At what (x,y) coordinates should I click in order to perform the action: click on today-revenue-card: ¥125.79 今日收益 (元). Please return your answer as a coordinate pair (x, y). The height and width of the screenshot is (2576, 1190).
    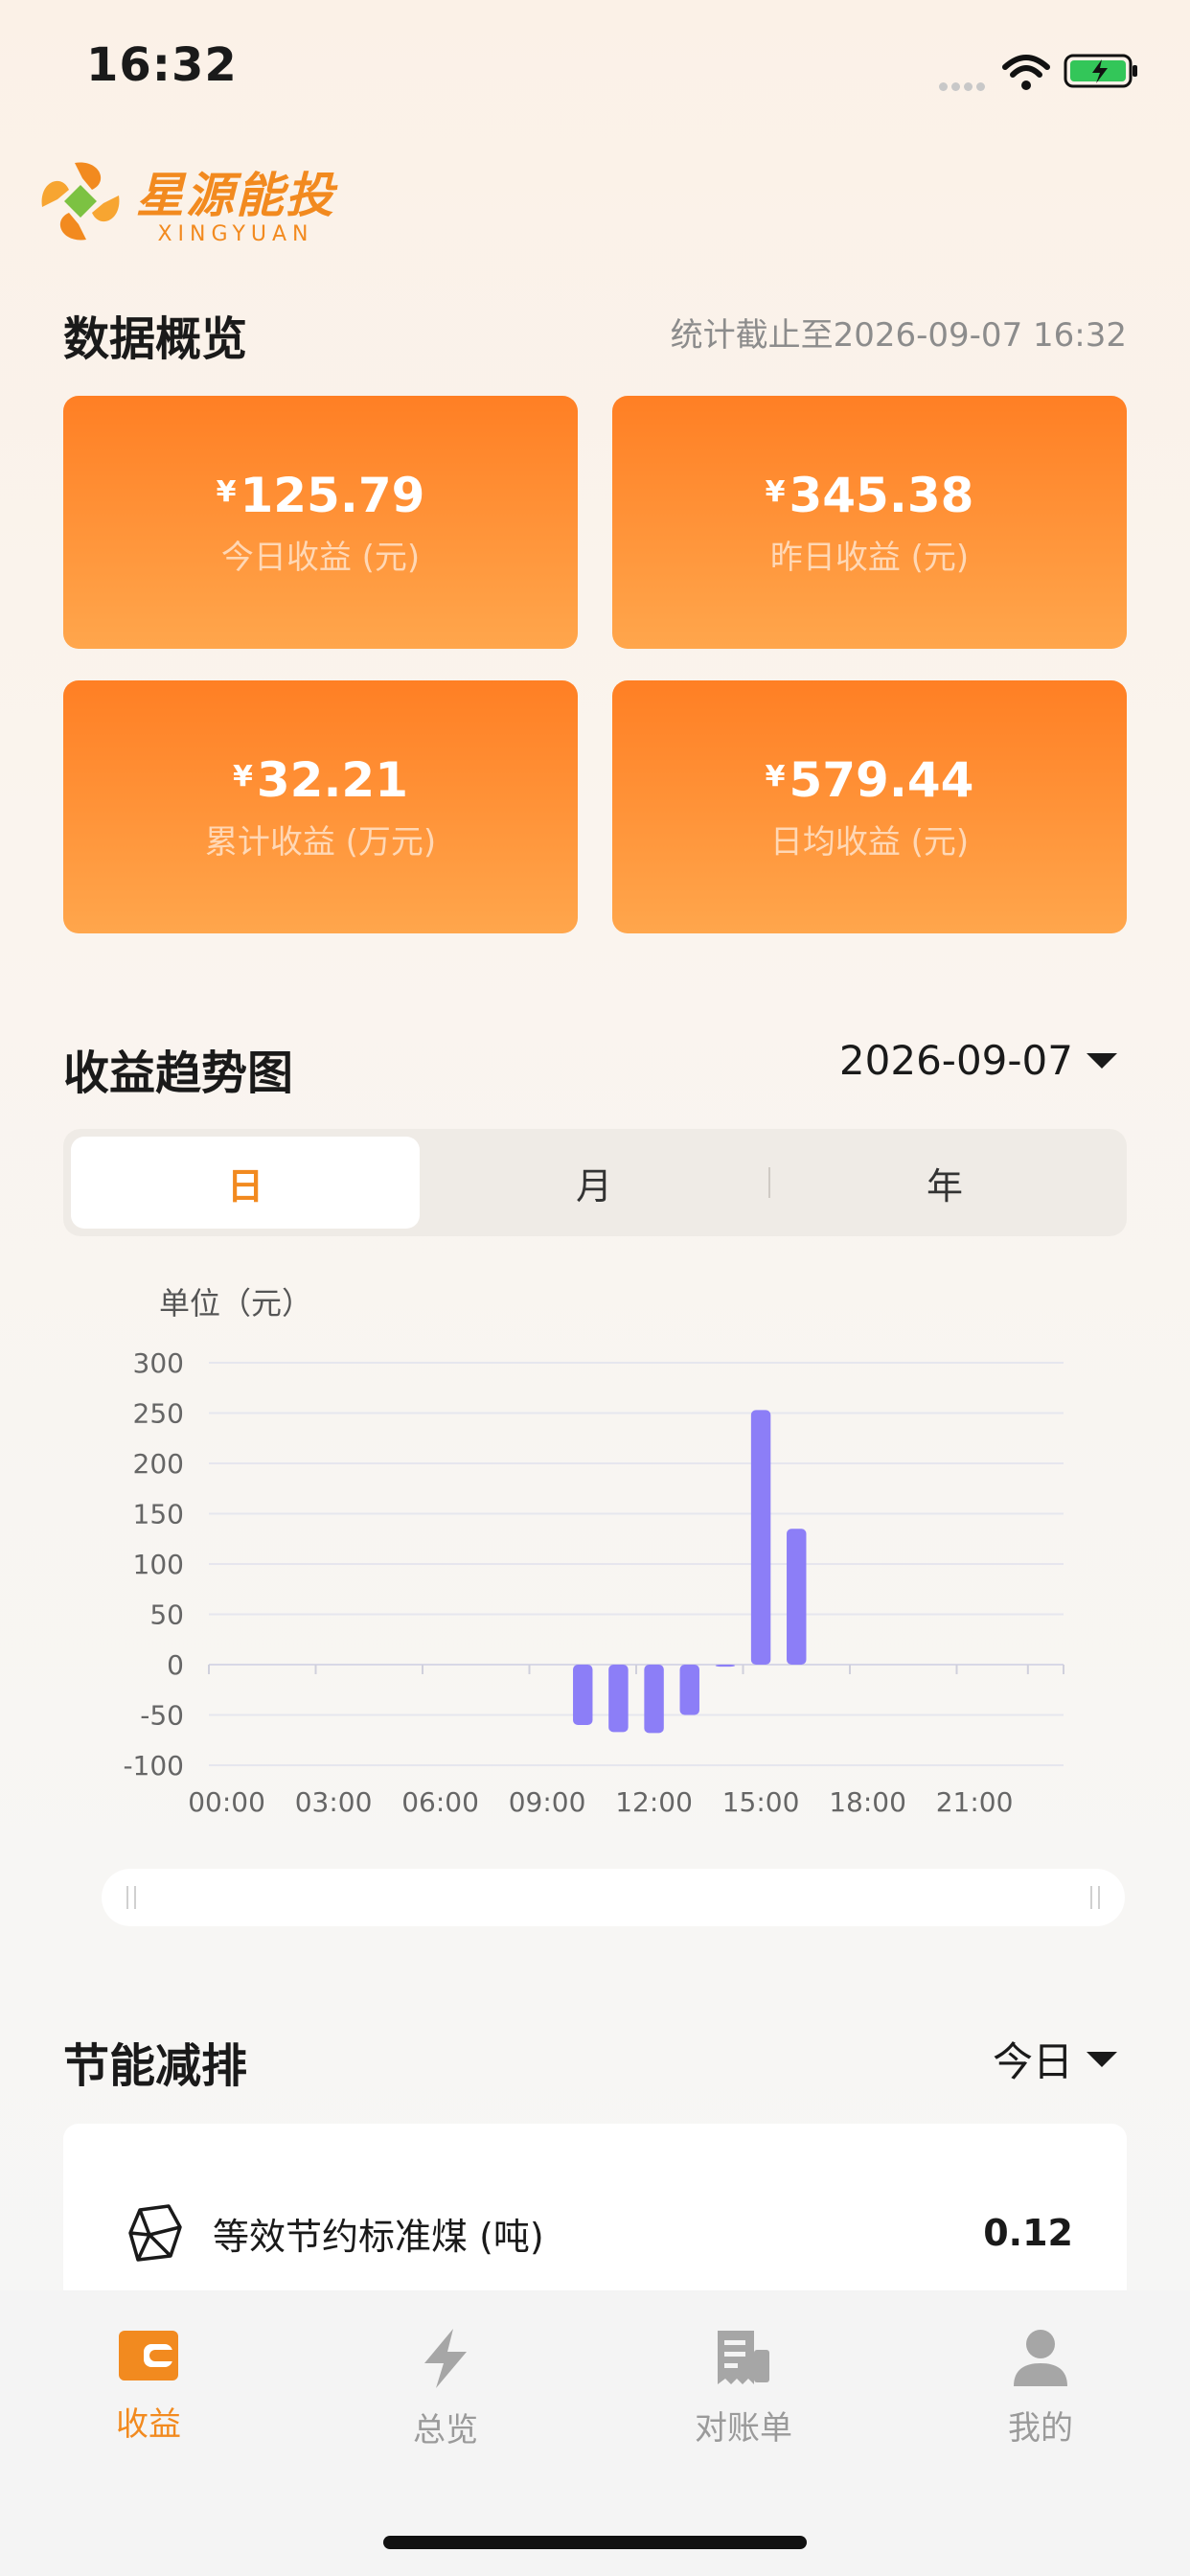
    Looking at the image, I should click on (320, 522).